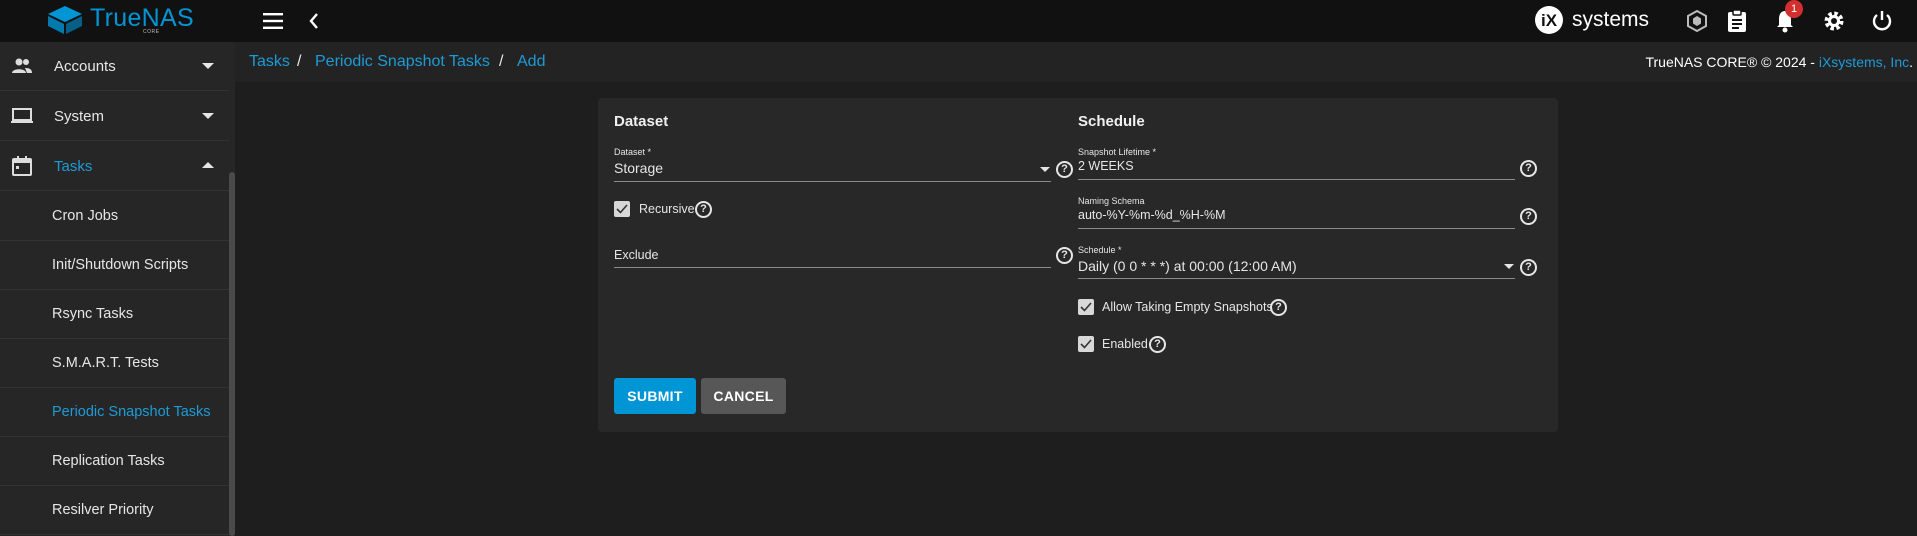 This screenshot has width=1917, height=536. I want to click on exclude-label: Exclude, so click(636, 255).